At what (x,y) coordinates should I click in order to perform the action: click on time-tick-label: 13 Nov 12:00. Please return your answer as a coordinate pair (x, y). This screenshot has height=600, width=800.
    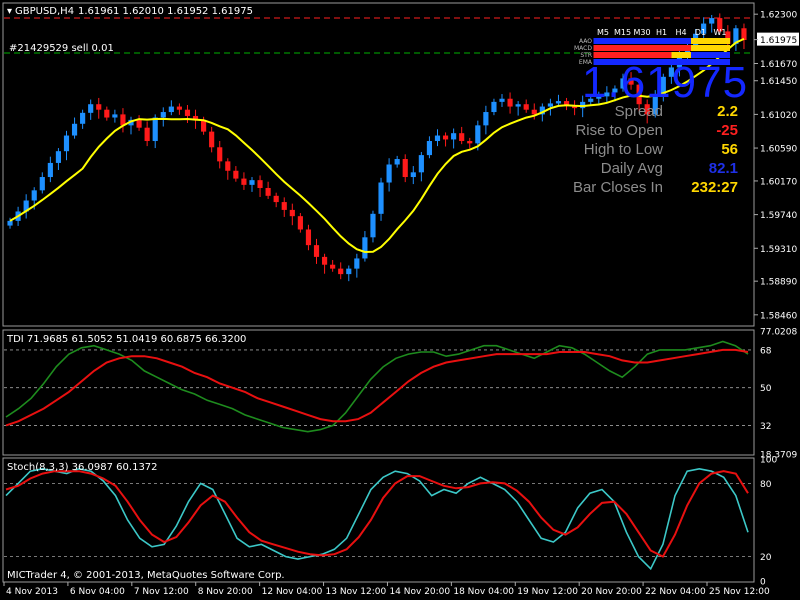
    Looking at the image, I should click on (356, 592).